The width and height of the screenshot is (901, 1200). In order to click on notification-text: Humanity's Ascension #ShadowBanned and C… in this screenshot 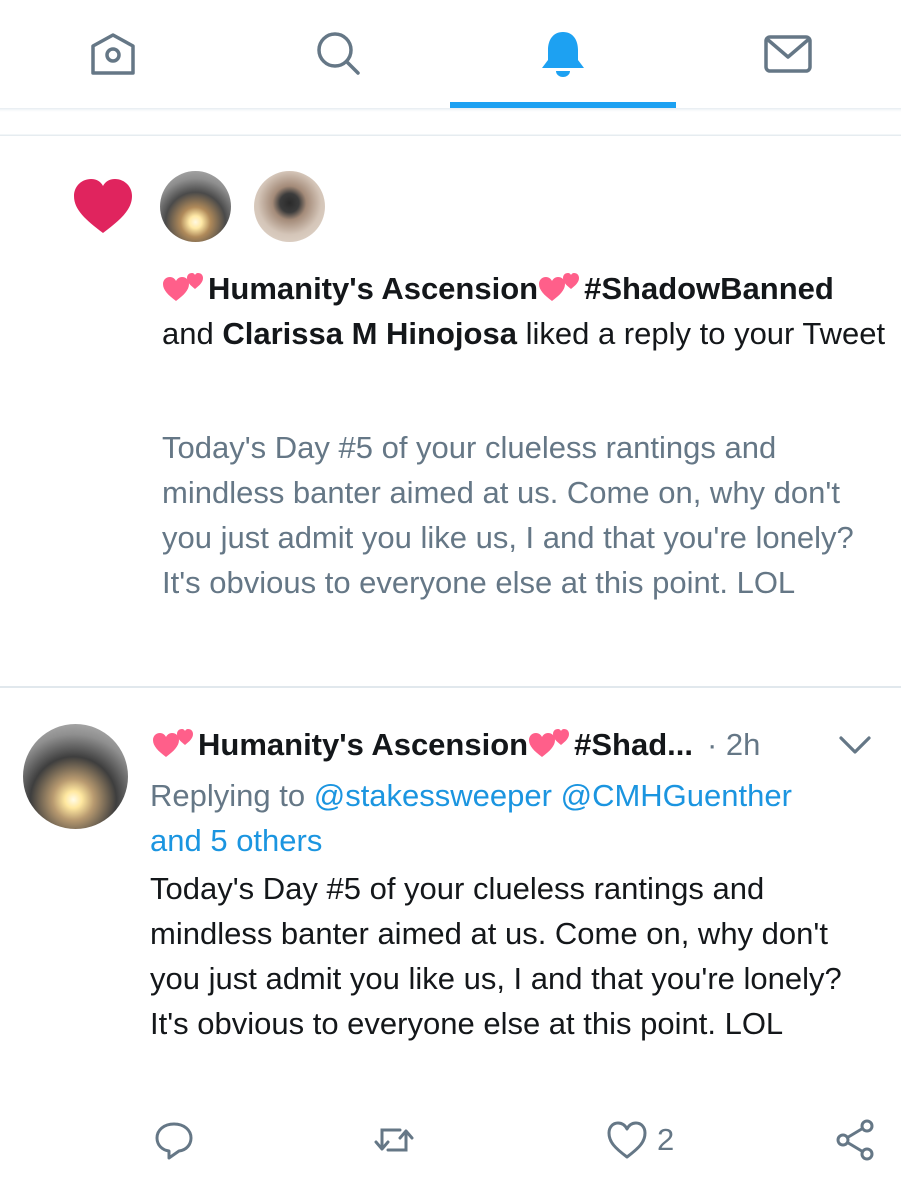, I will do `click(524, 311)`.